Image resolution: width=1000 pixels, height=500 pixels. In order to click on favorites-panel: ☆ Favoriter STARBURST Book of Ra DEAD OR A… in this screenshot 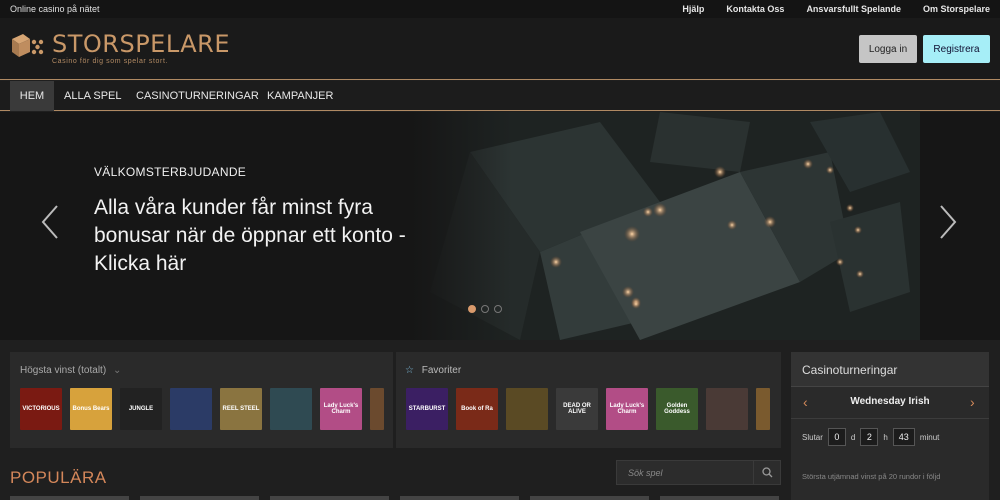, I will do `click(588, 400)`.